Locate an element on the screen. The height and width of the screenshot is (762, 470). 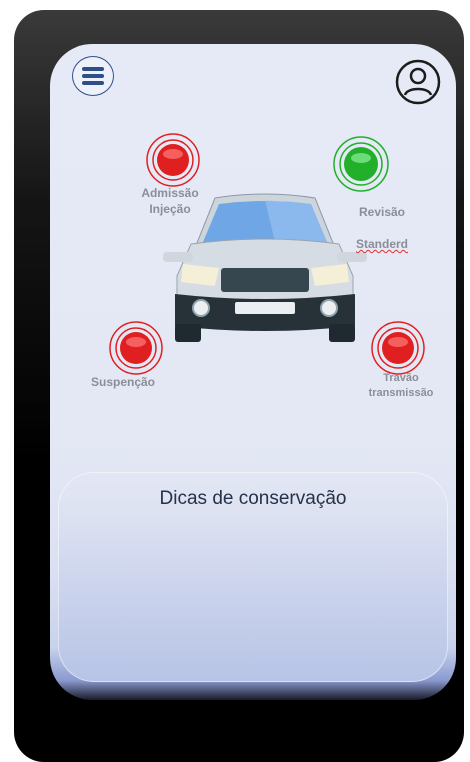
menu-button is located at coordinates (93, 76).